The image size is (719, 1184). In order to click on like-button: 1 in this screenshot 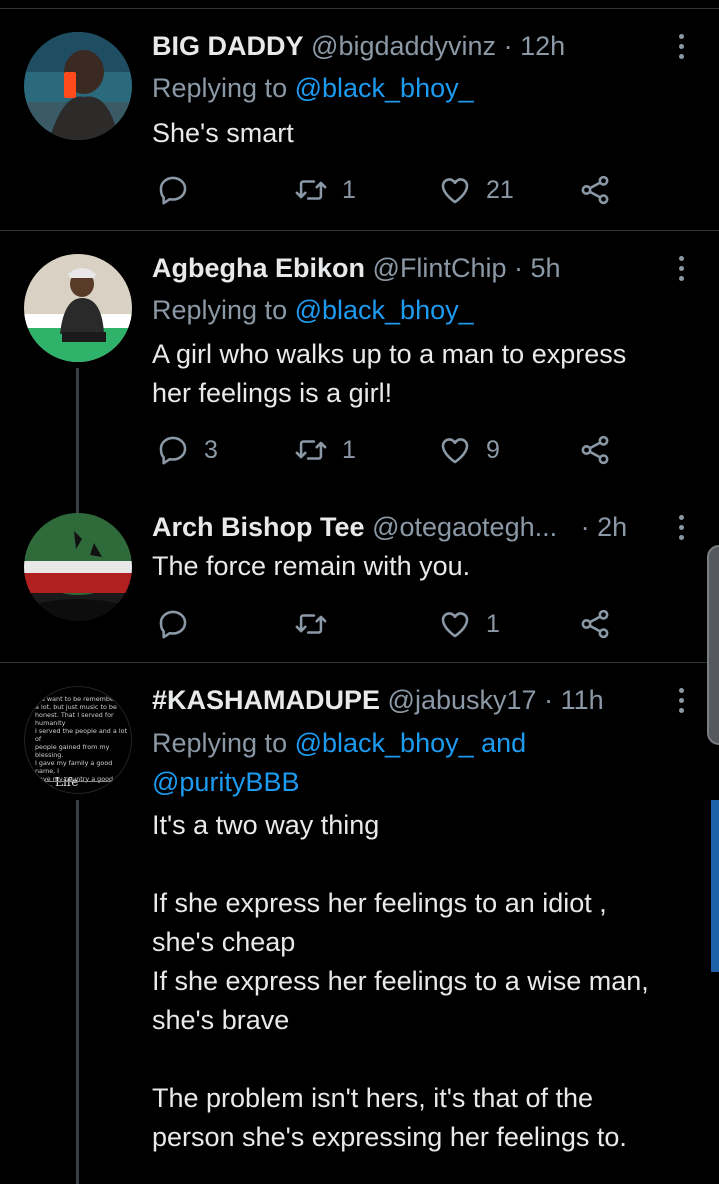, I will do `click(469, 624)`.